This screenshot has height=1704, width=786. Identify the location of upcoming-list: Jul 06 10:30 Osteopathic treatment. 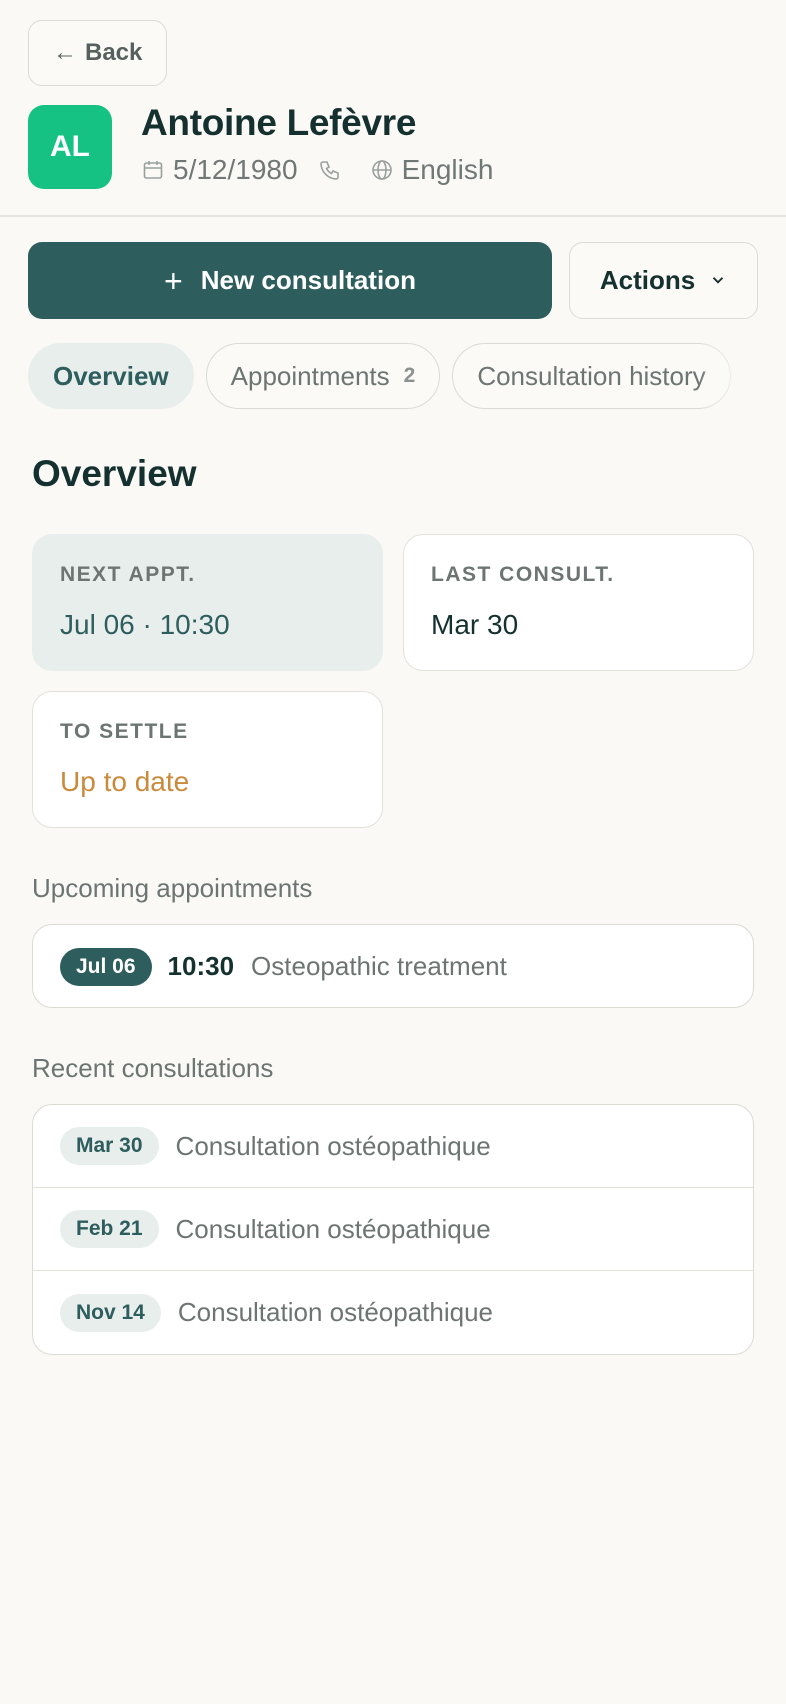
(393, 966).